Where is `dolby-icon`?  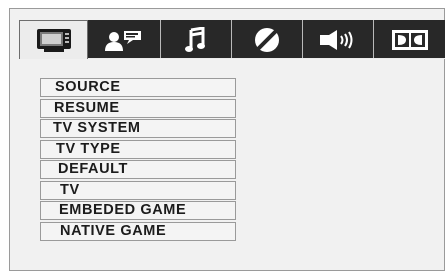
dolby-icon is located at coordinates (410, 40).